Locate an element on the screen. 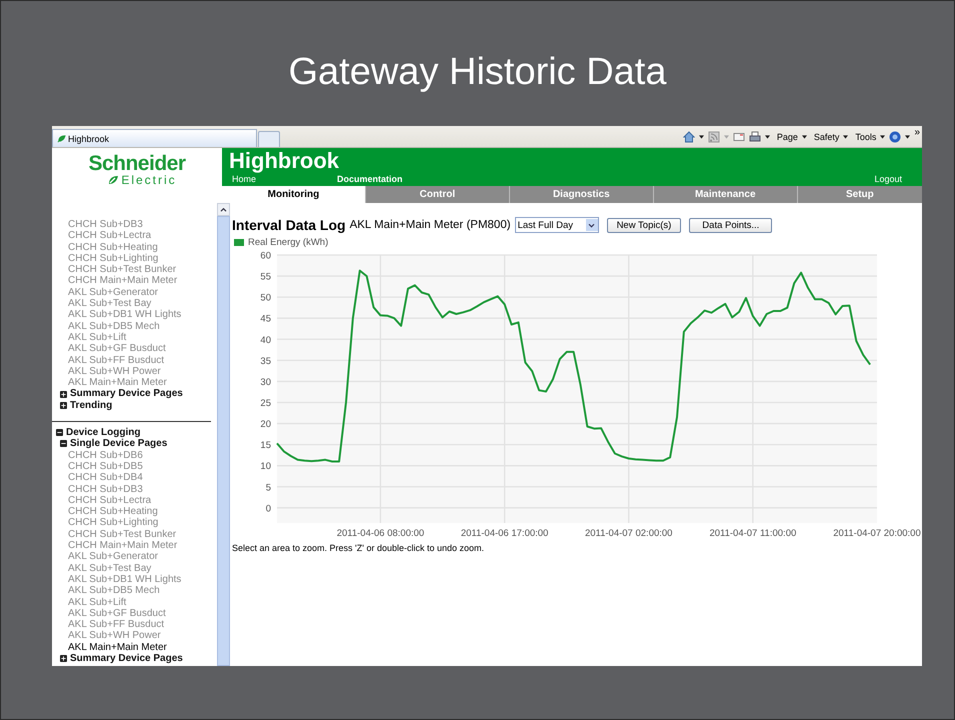  log-title: Interval Data Log is located at coordinates (289, 225).